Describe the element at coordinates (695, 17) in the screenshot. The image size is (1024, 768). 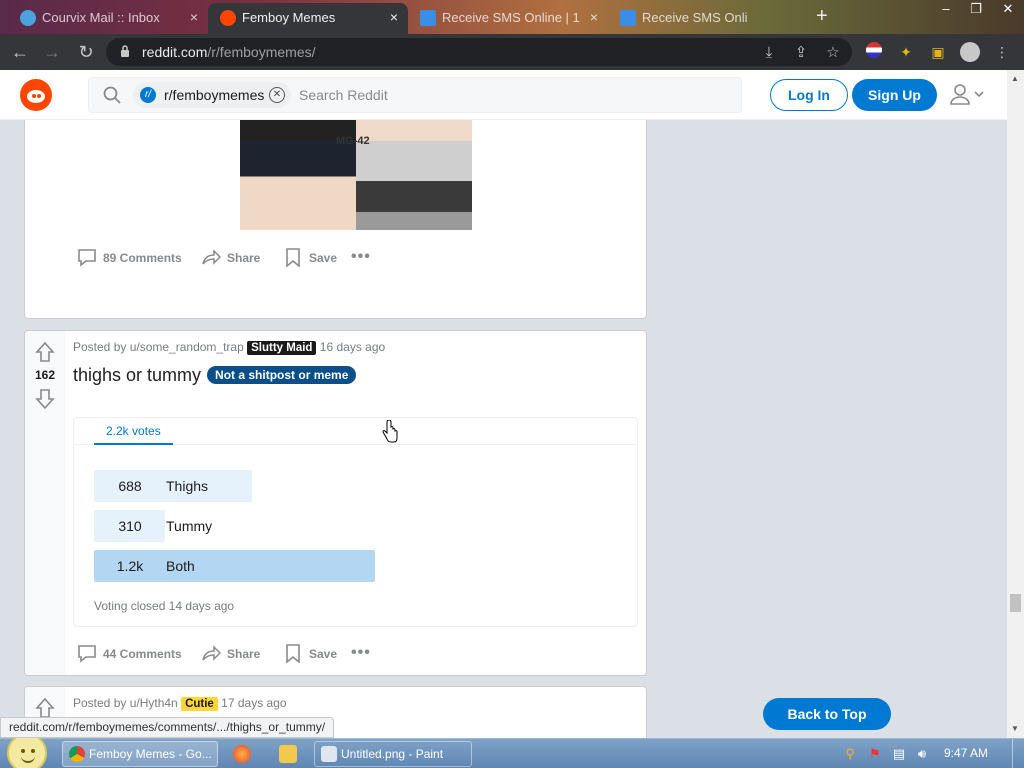
I see `tab-title: Receive SMS Onli` at that location.